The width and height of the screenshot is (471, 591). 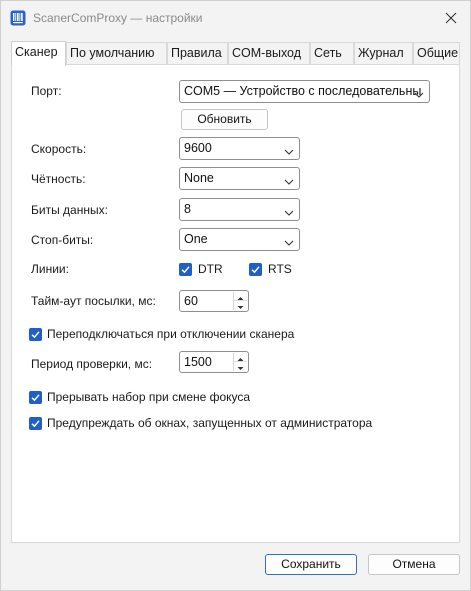 I want to click on databits-select: 8, so click(x=239, y=209).